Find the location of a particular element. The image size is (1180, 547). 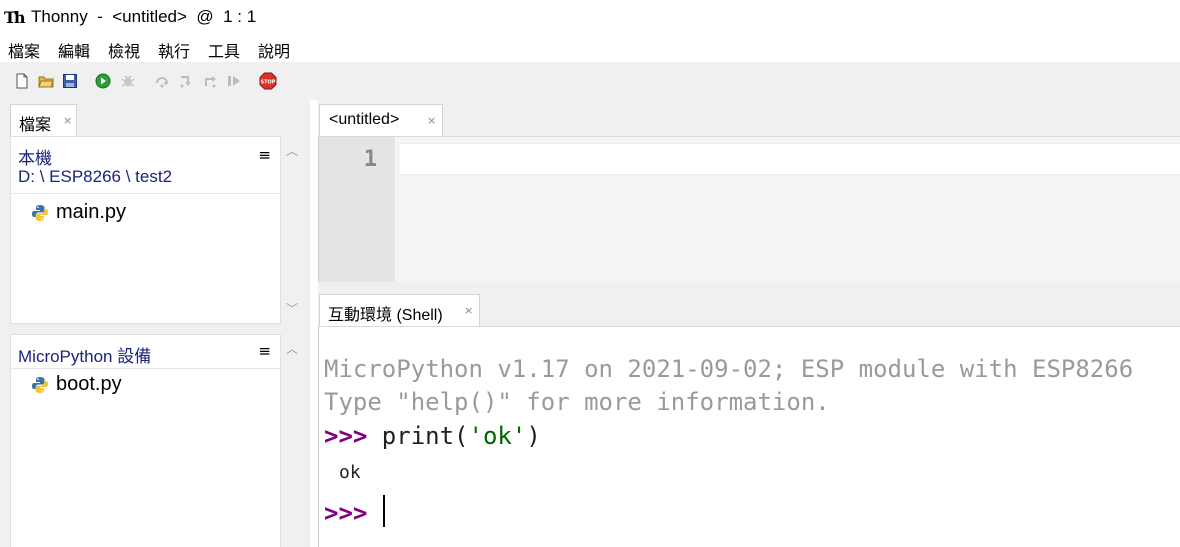

shell-command-line: >>> print('ok') is located at coordinates (432, 436).